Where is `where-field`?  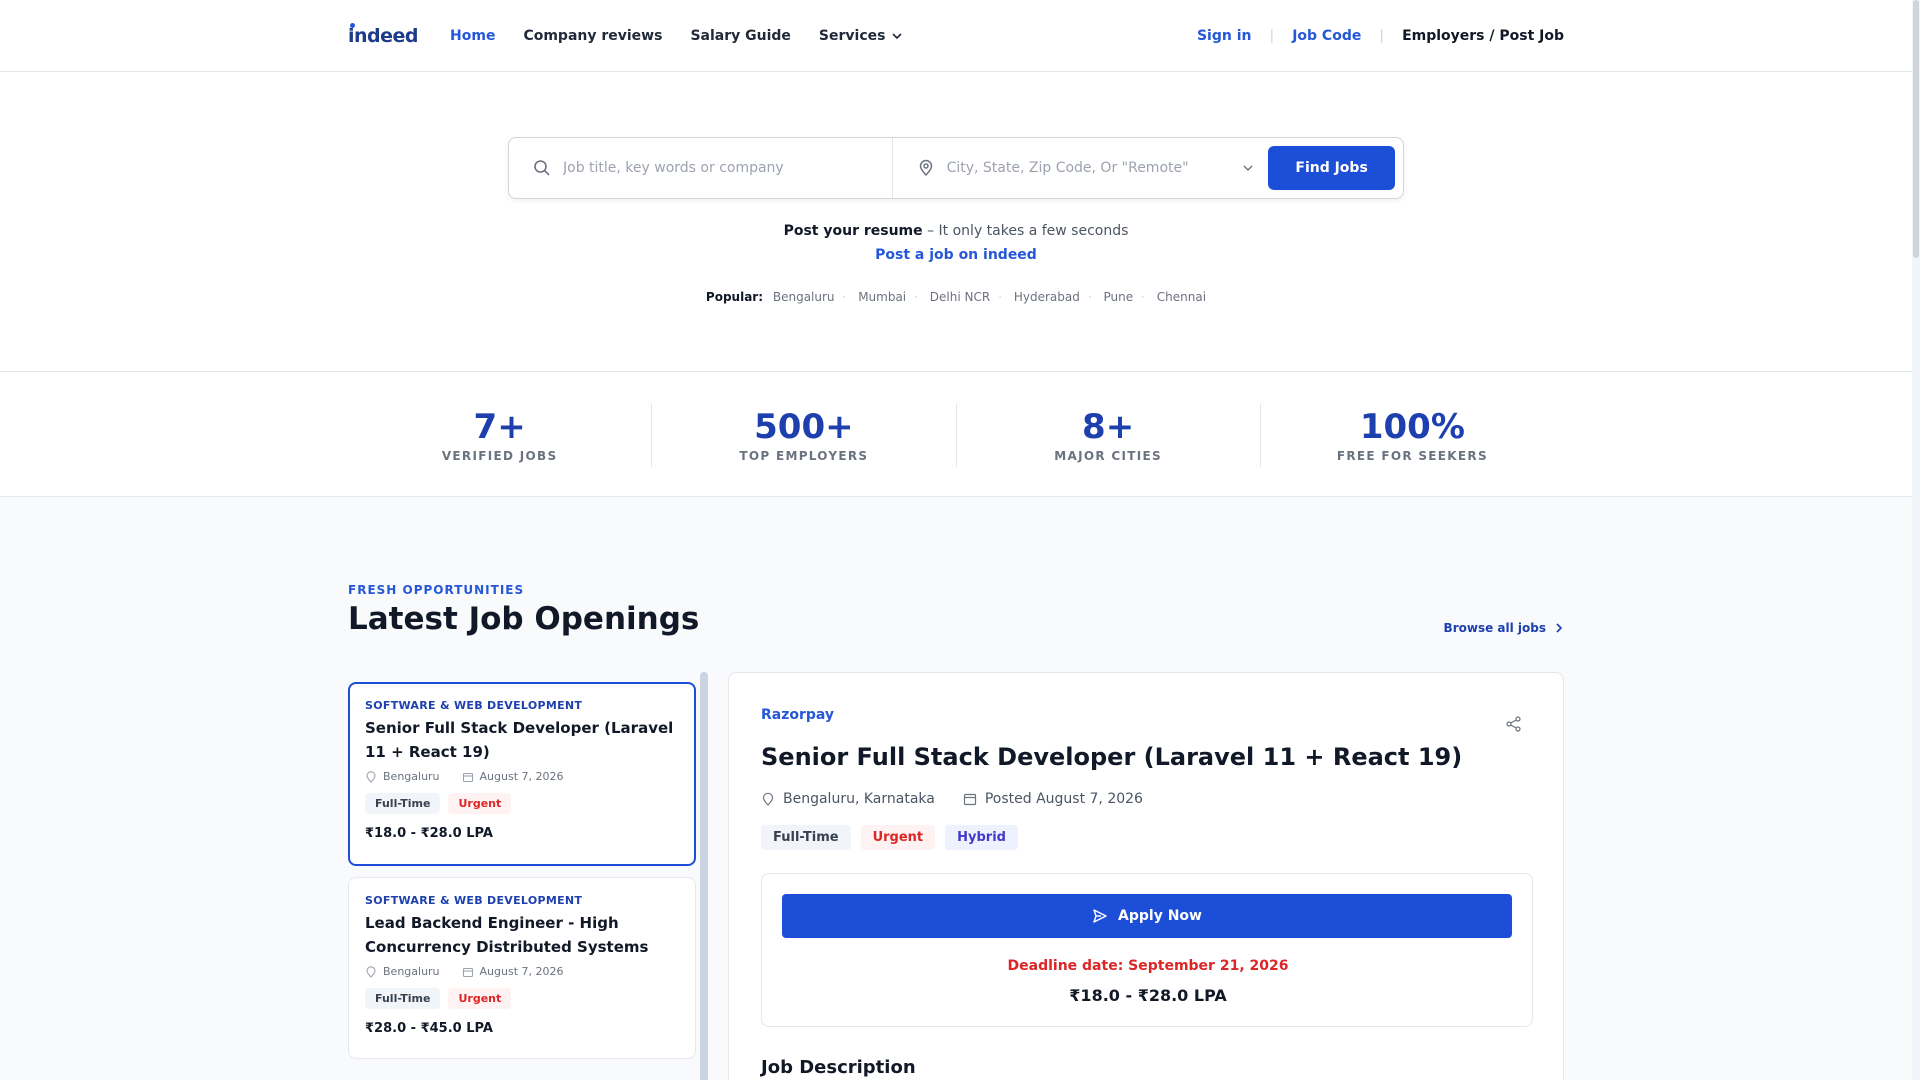
where-field is located at coordinates (1081, 168).